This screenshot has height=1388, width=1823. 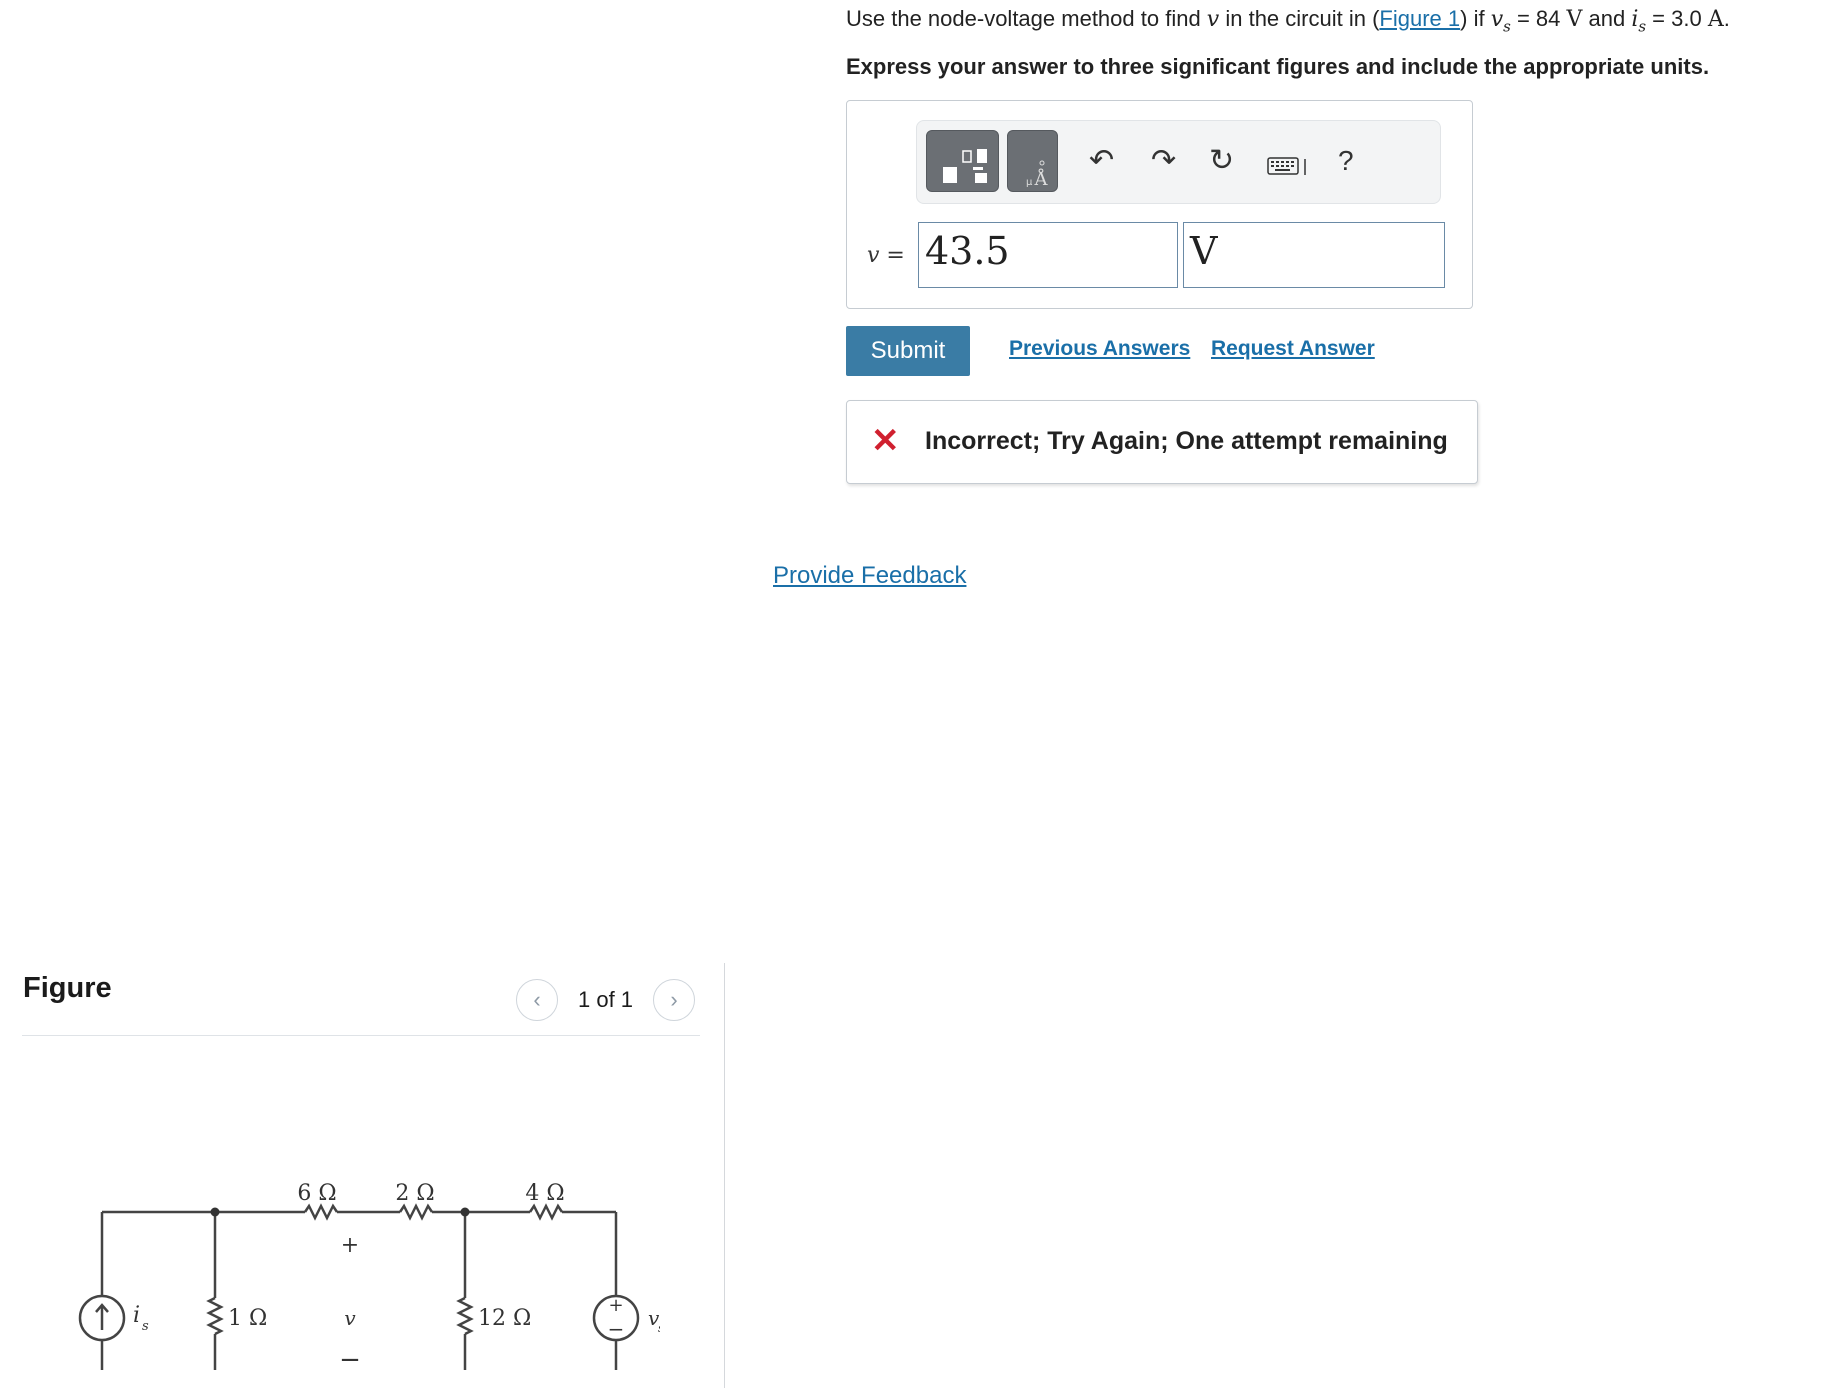 I want to click on templates-icon, so click(x=965, y=166).